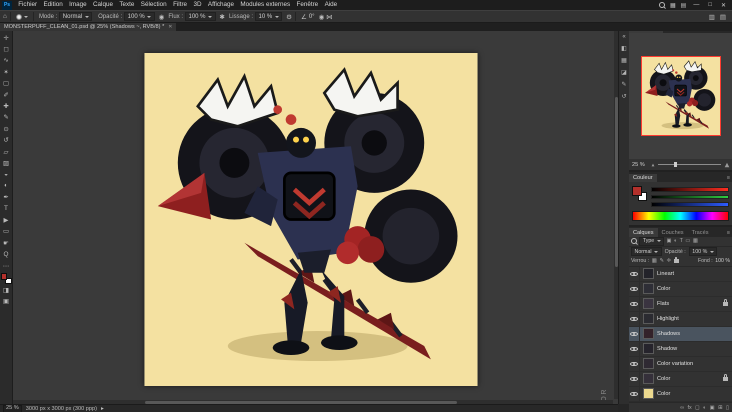 This screenshot has height=412, width=732. What do you see at coordinates (624, 60) in the screenshot?
I see `swatches-panel-icon: ▦` at bounding box center [624, 60].